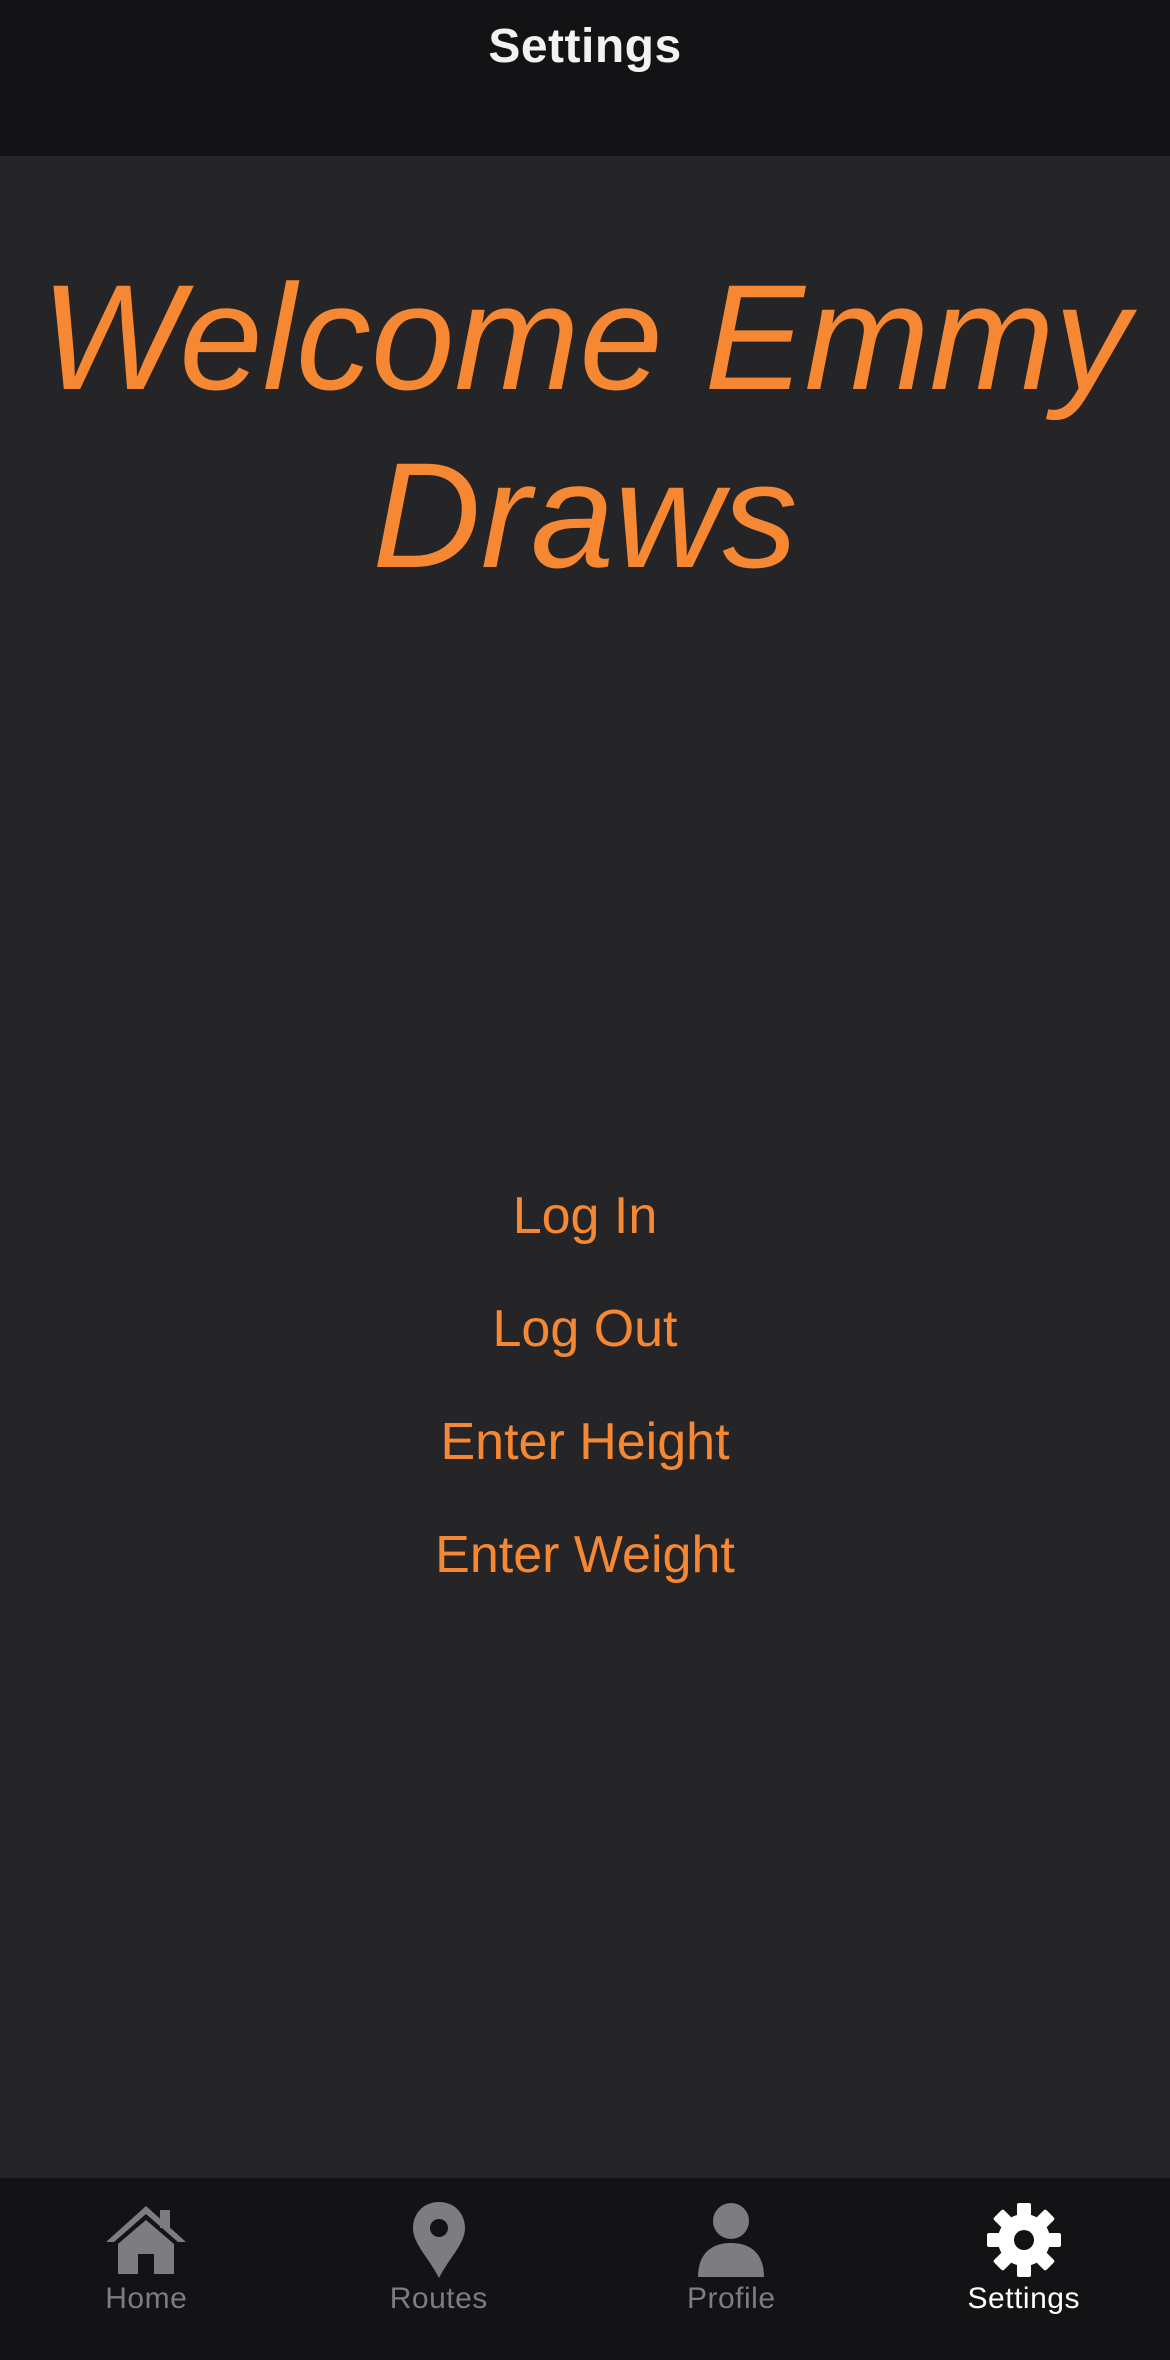 Image resolution: width=1170 pixels, height=2360 pixels. What do you see at coordinates (731, 2298) in the screenshot?
I see `tab-profile-label: Profile` at bounding box center [731, 2298].